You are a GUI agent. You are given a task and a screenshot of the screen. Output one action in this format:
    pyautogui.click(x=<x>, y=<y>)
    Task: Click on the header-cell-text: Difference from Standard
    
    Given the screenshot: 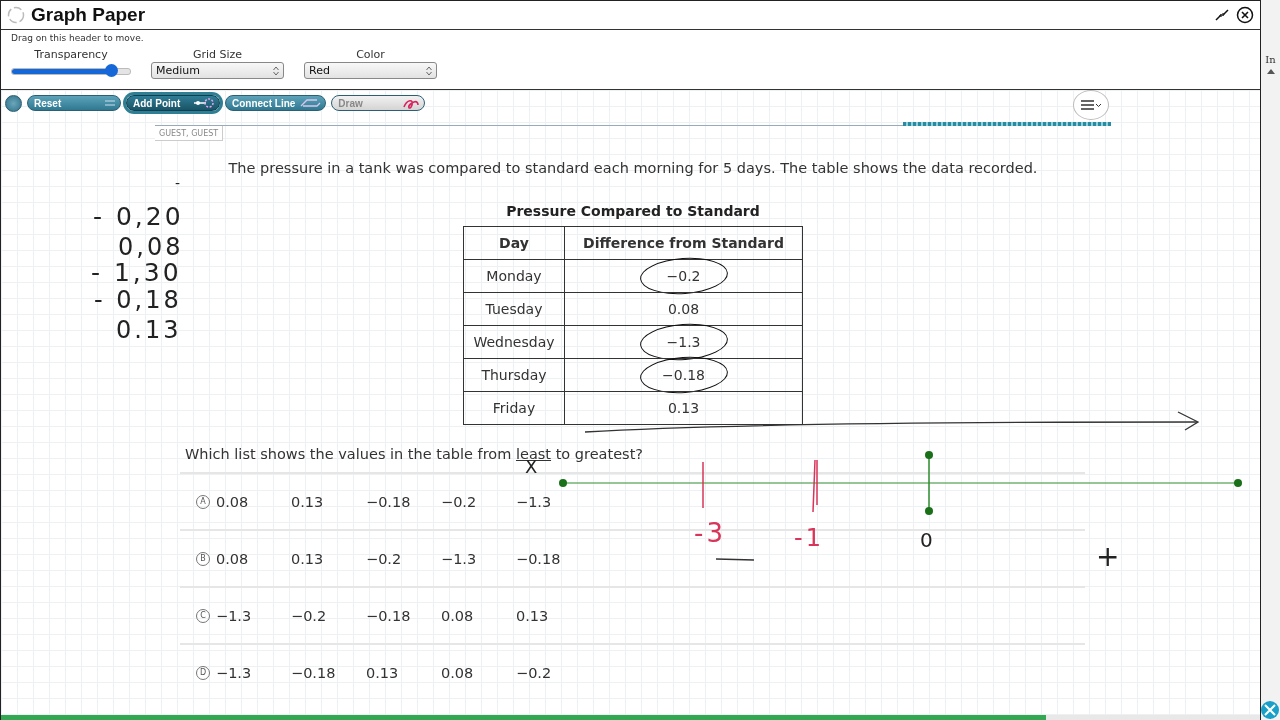 What is the action you would take?
    pyautogui.click(x=683, y=243)
    